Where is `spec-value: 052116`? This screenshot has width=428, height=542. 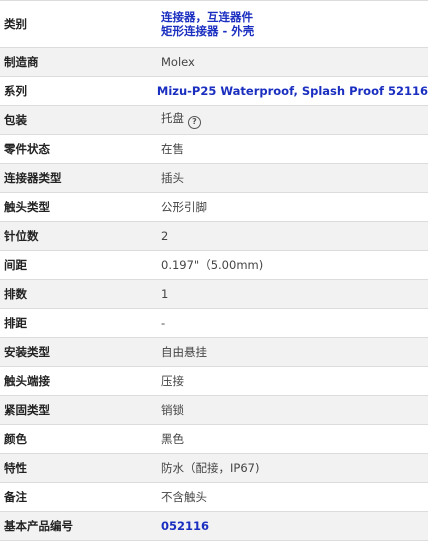 spec-value: 052116 is located at coordinates (289, 526).